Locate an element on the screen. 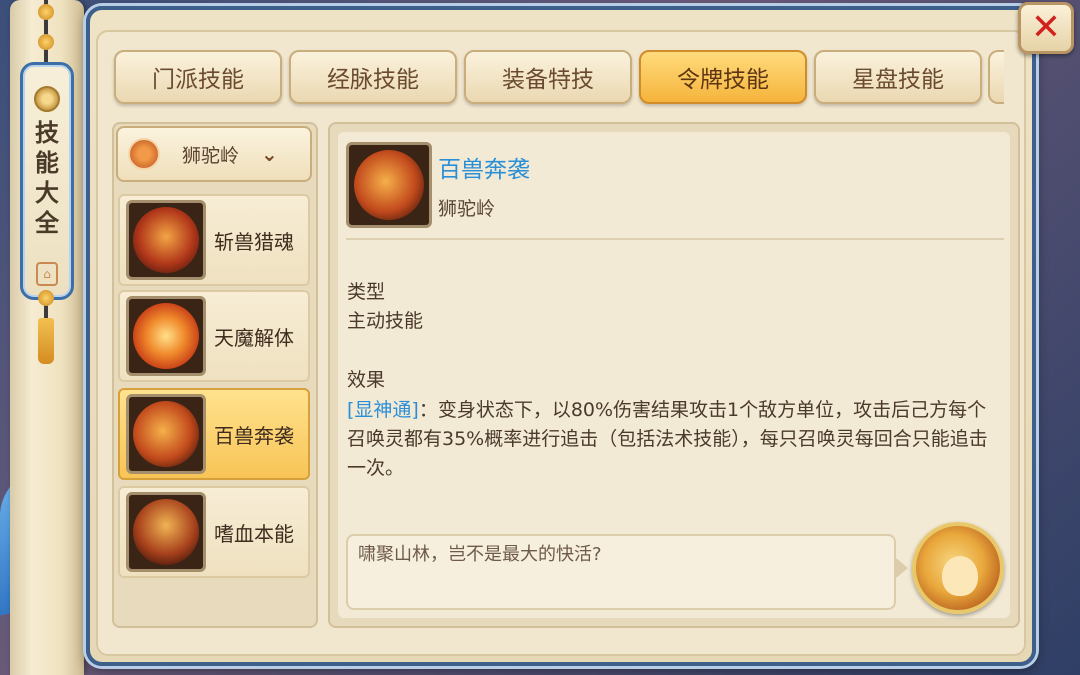  tab-label: 星盘技能 is located at coordinates (898, 80).